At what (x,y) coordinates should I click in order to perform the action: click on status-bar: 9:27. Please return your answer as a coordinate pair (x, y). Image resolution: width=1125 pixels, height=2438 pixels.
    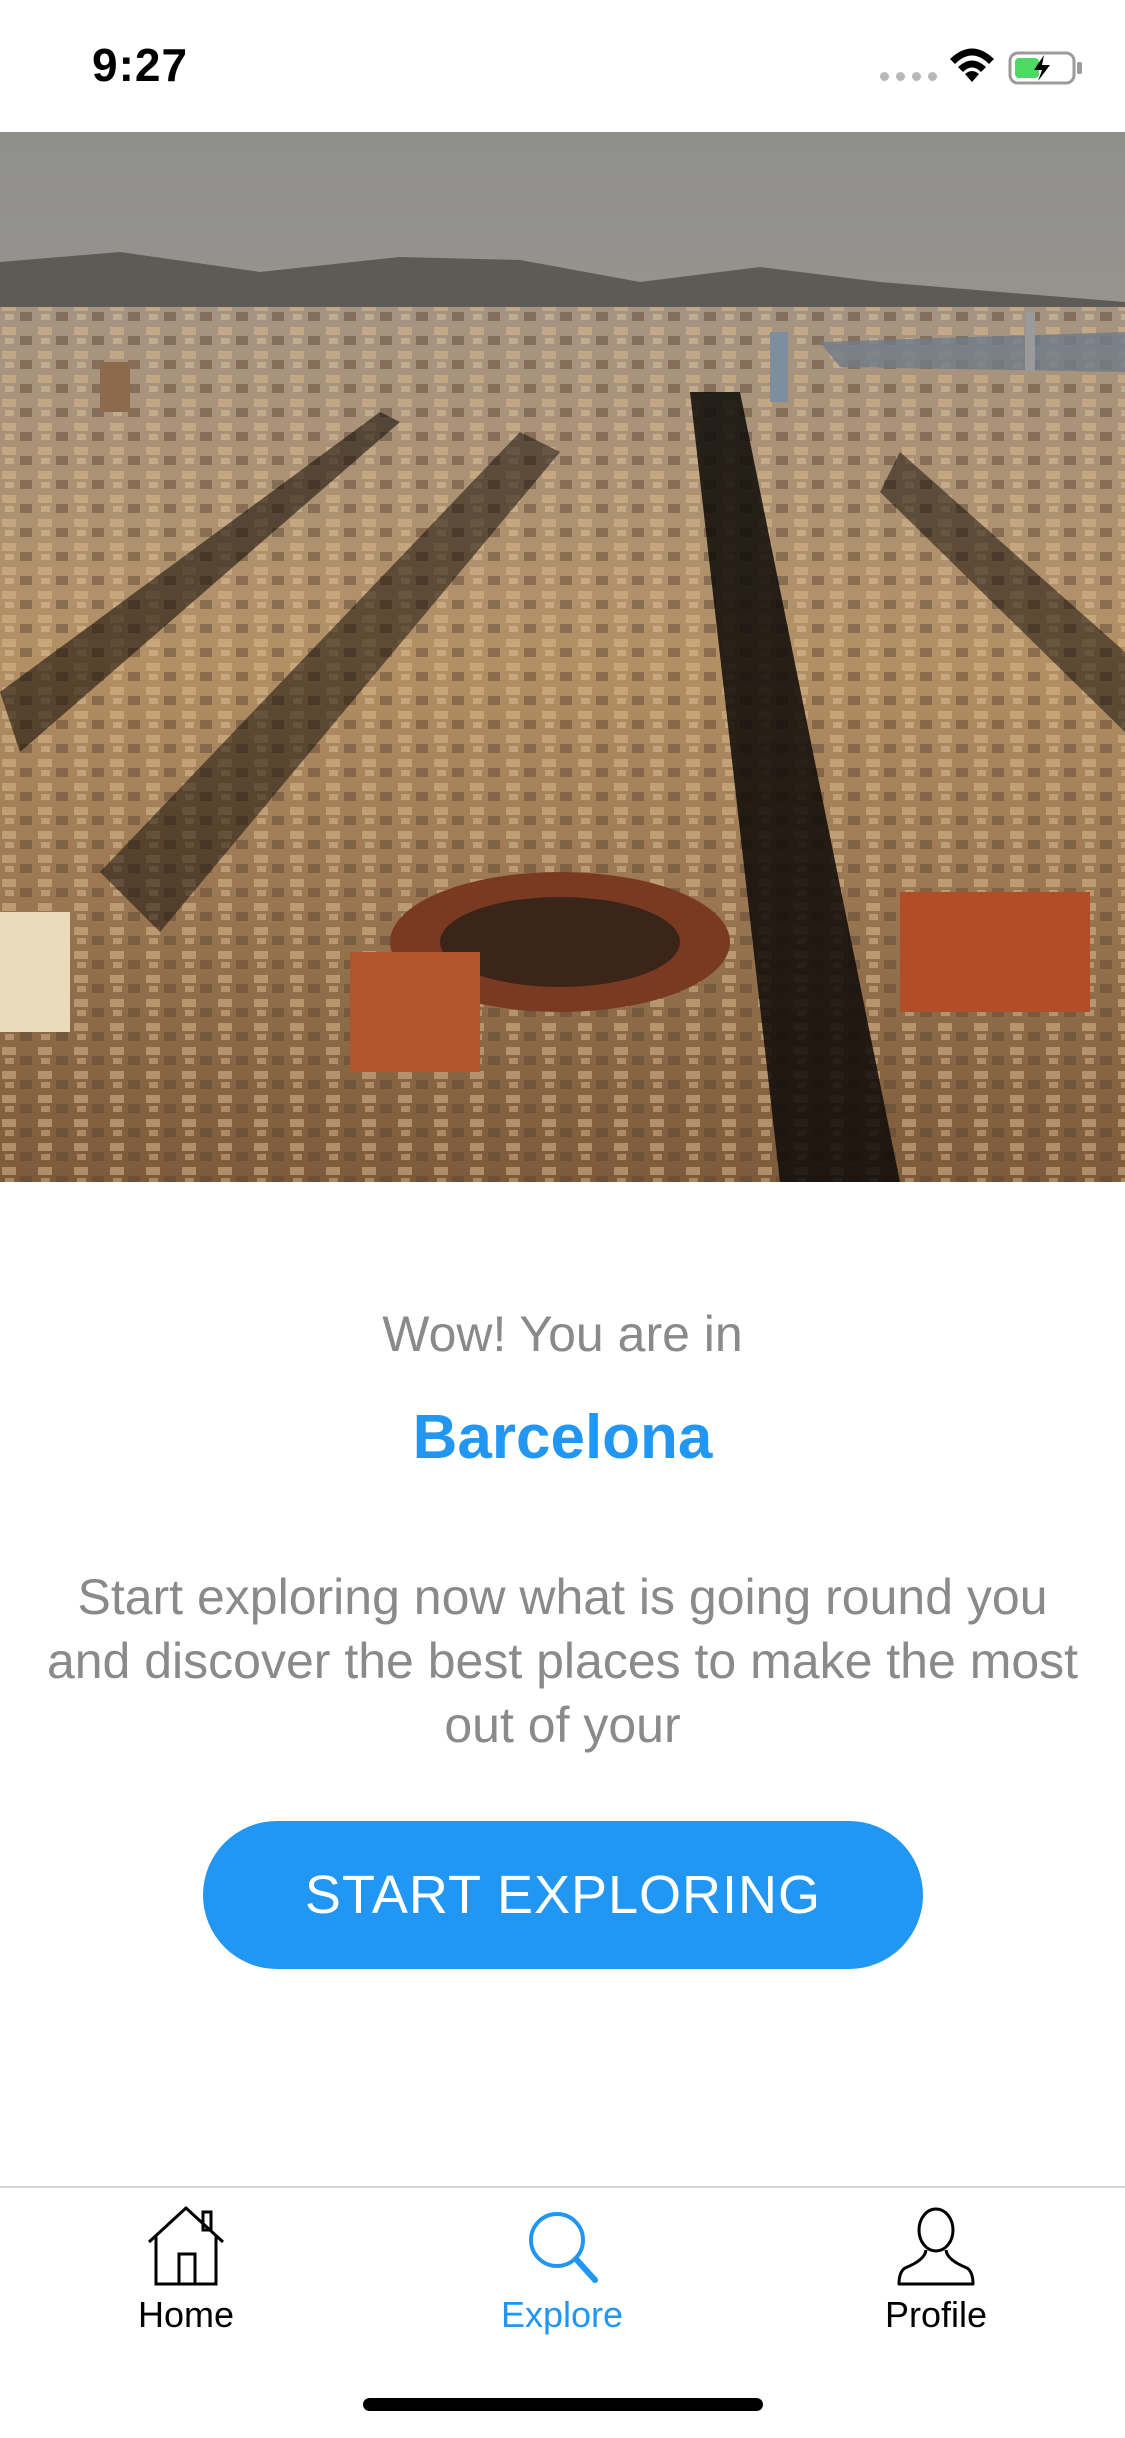
    Looking at the image, I should click on (562, 66).